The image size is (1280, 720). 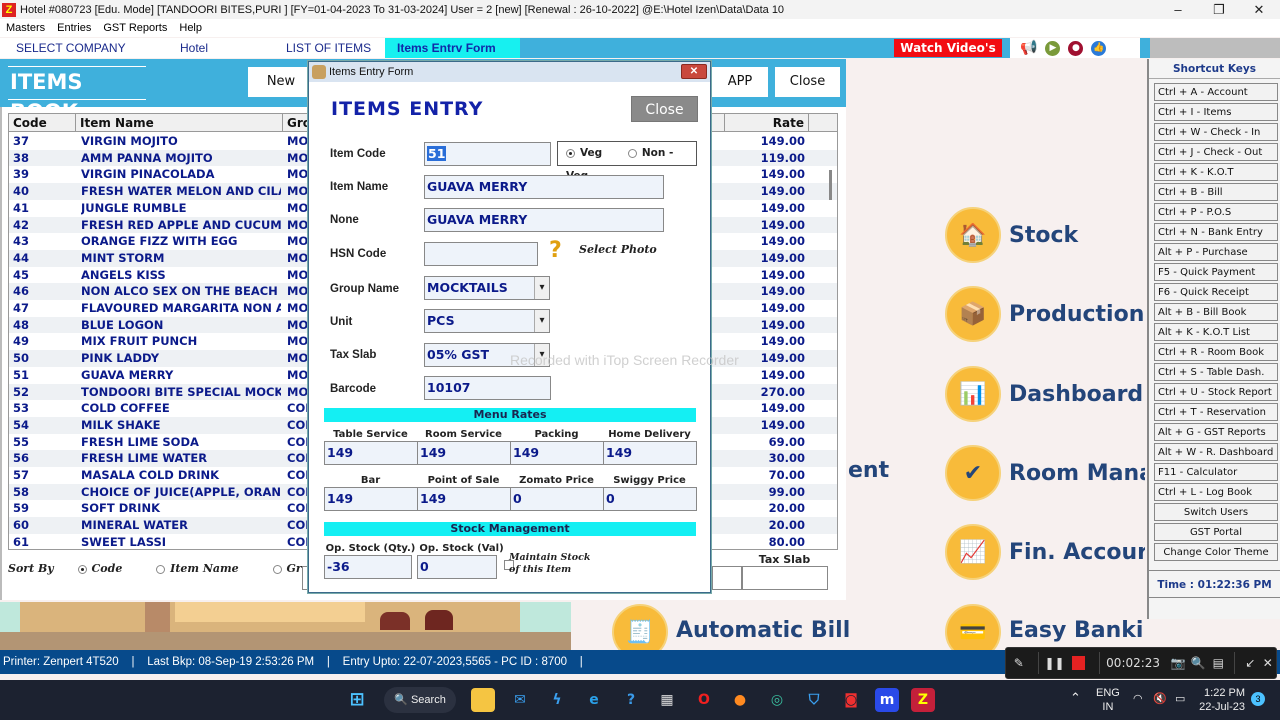 What do you see at coordinates (190, 28) in the screenshot?
I see `menu-help: Help` at bounding box center [190, 28].